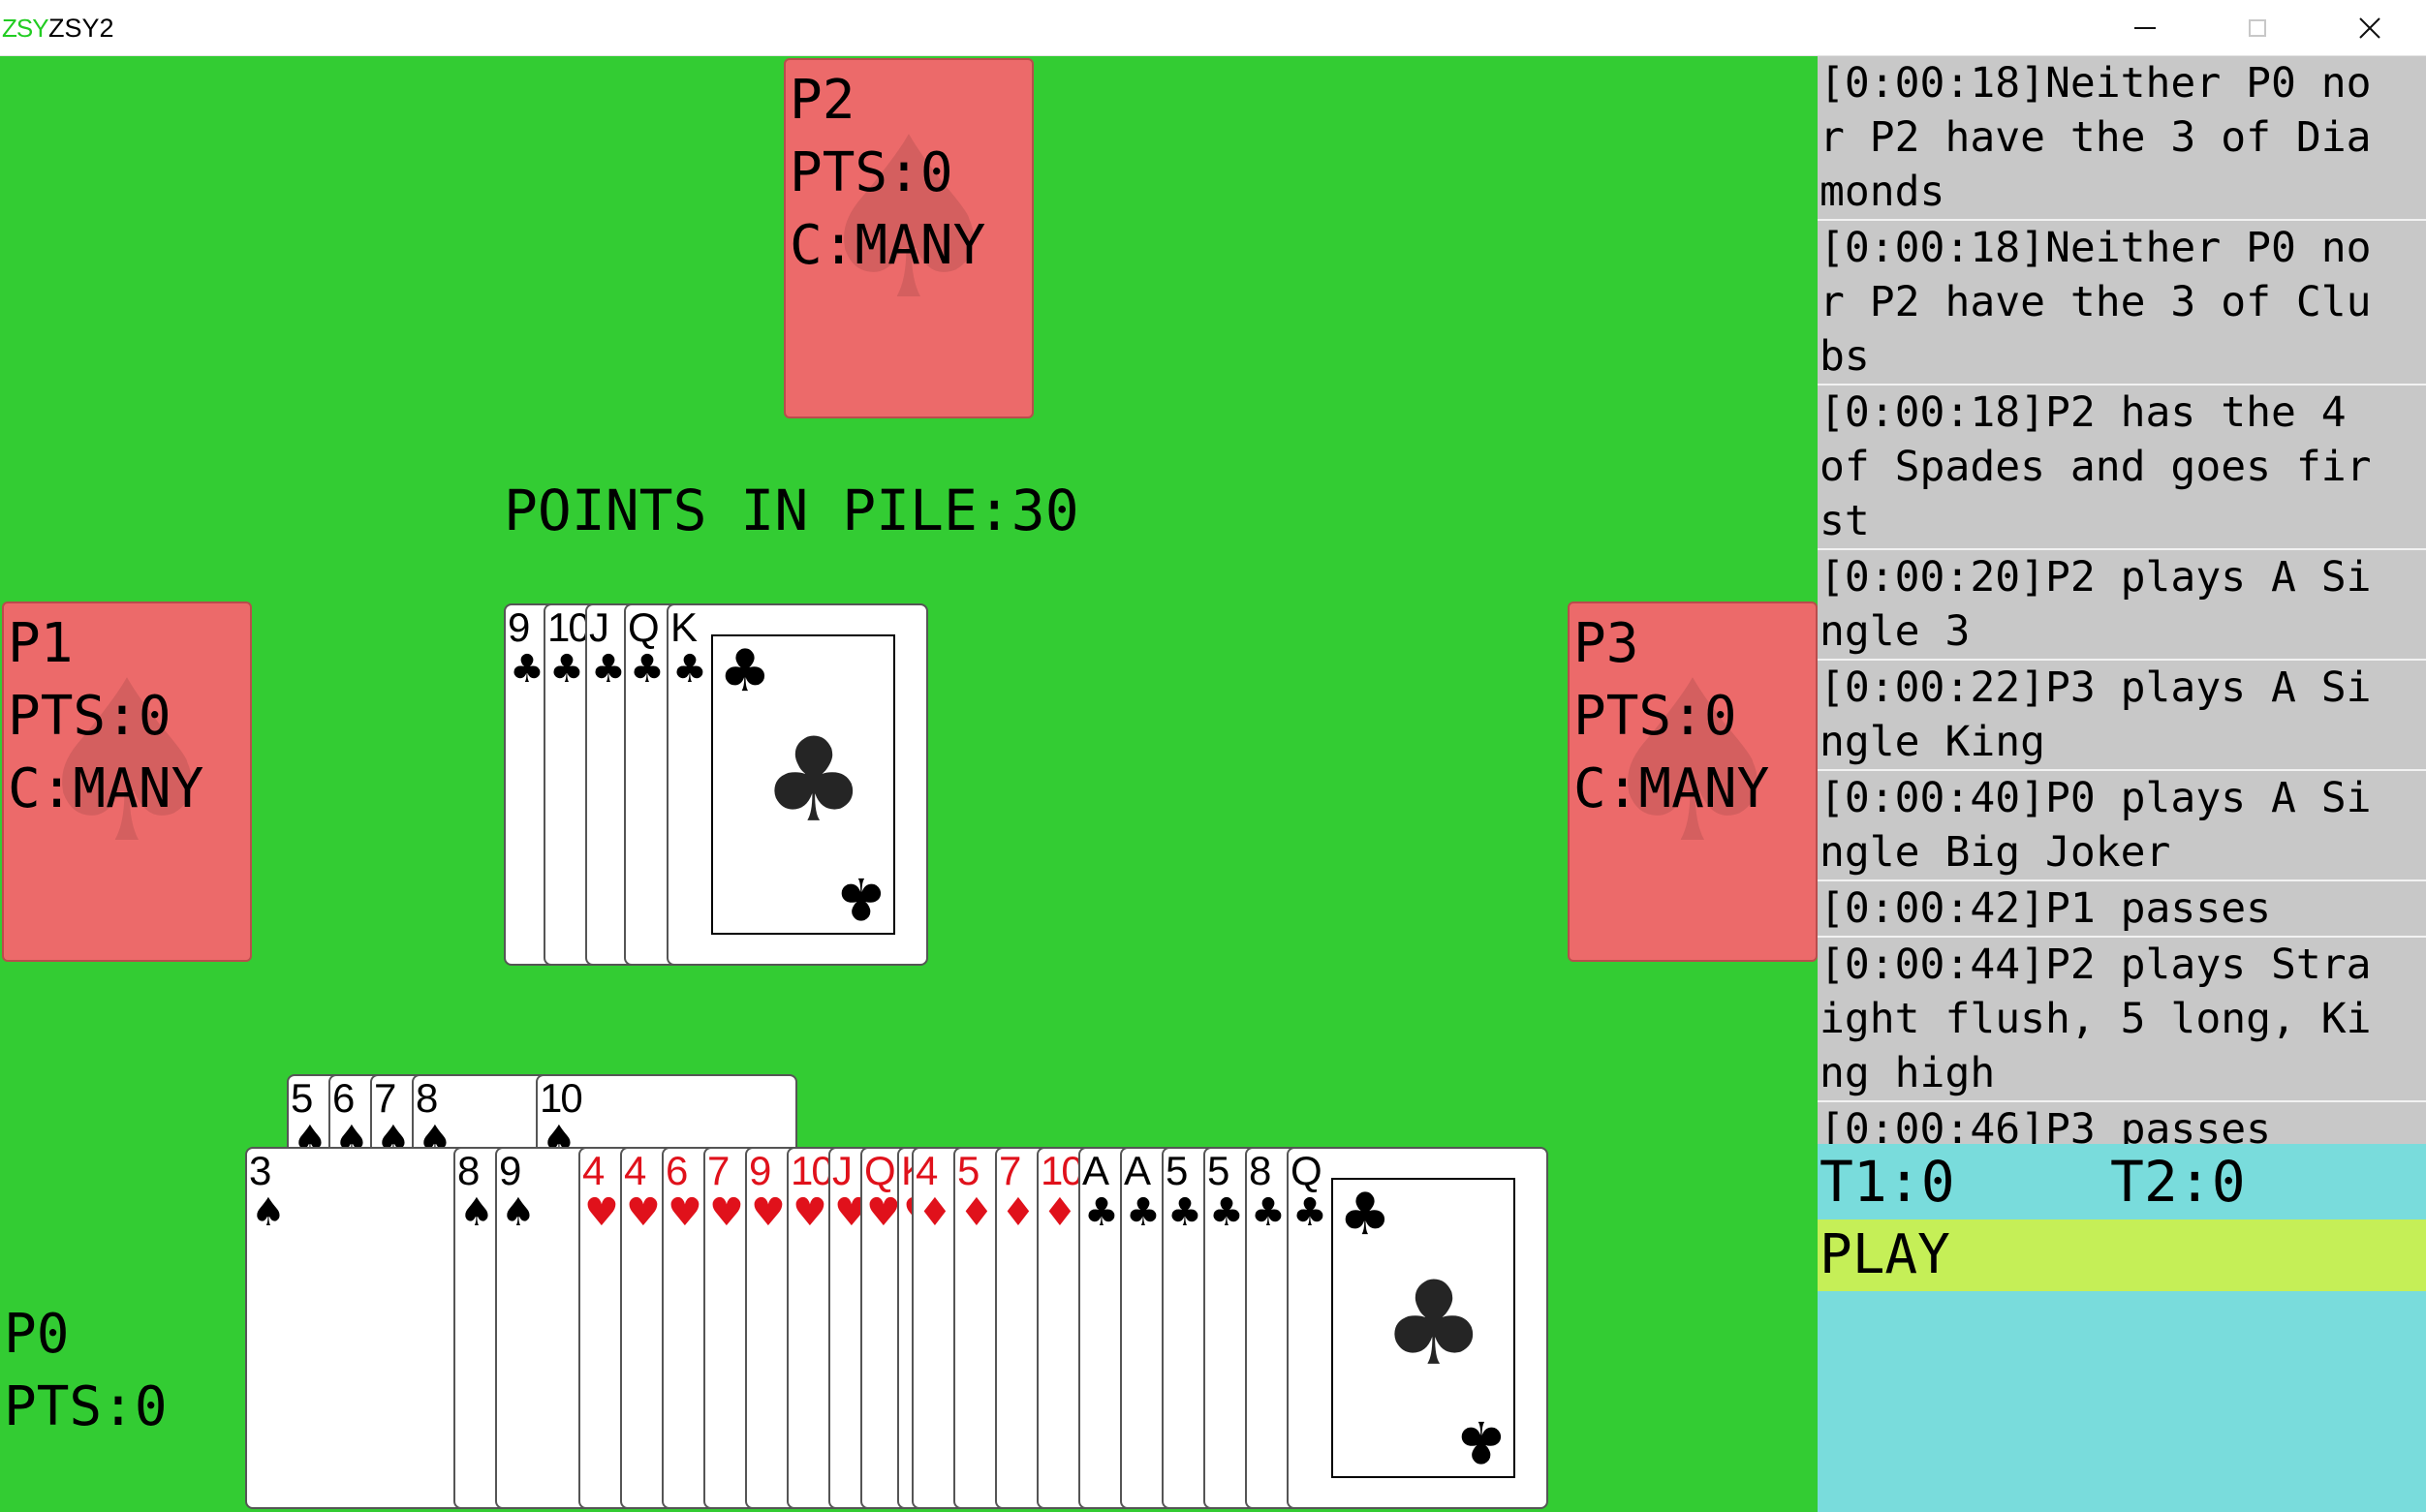 Image resolution: width=2426 pixels, height=1512 pixels. I want to click on player-name: P0, so click(37, 1334).